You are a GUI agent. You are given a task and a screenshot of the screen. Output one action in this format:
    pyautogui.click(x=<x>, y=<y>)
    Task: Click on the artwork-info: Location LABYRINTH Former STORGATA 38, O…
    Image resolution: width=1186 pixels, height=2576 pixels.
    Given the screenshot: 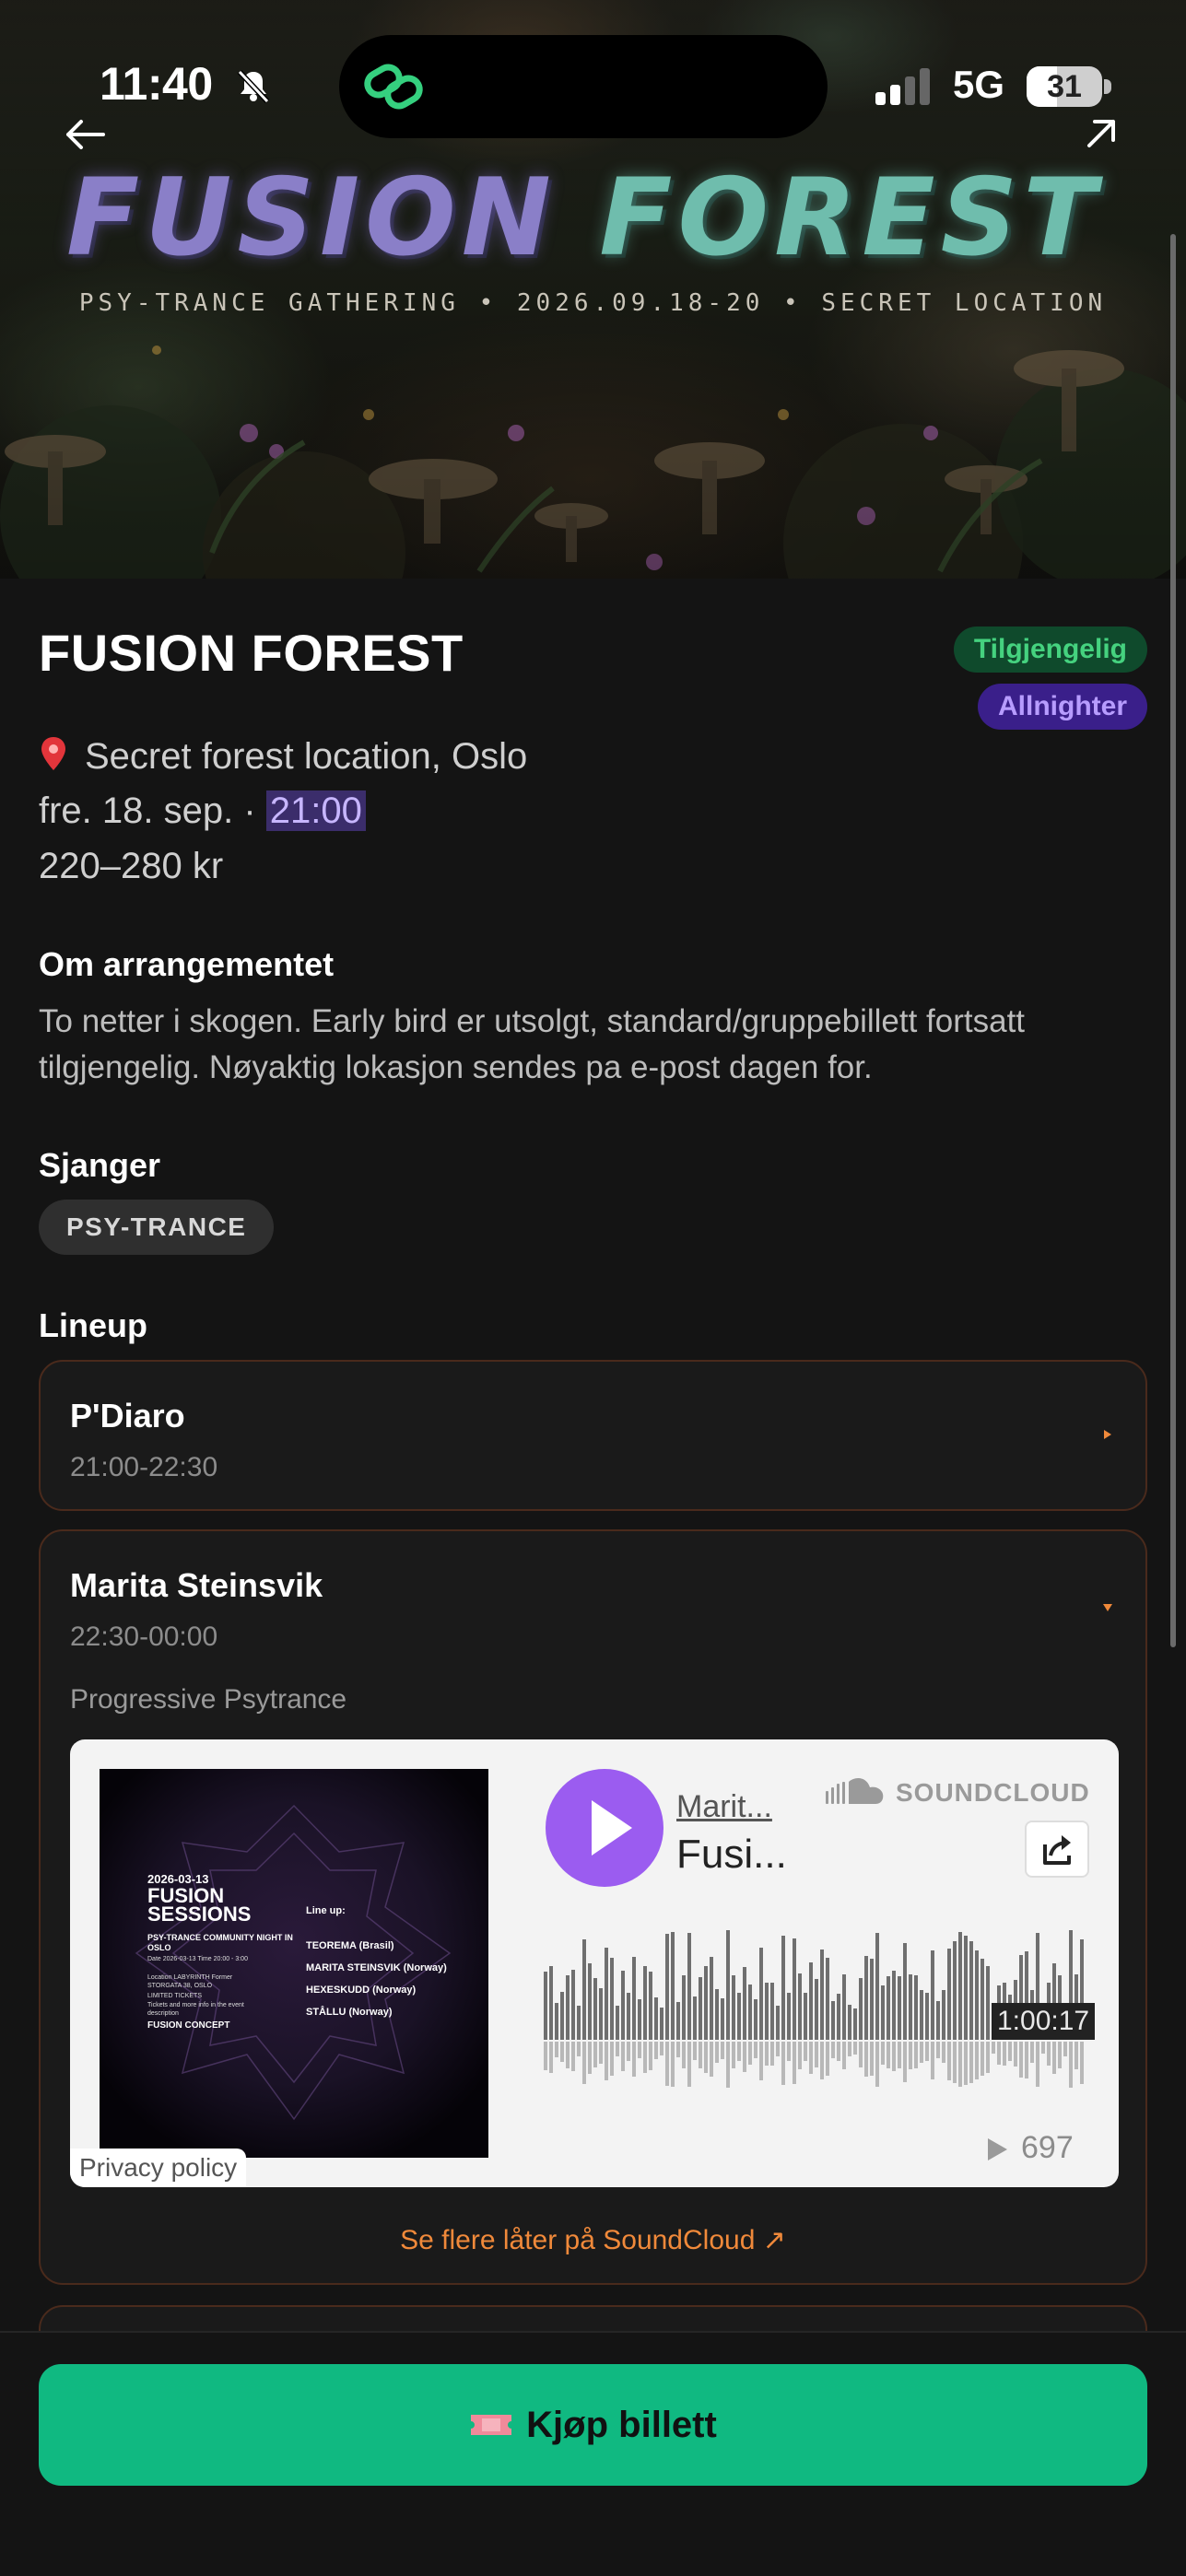 What is the action you would take?
    pyautogui.click(x=190, y=1981)
    